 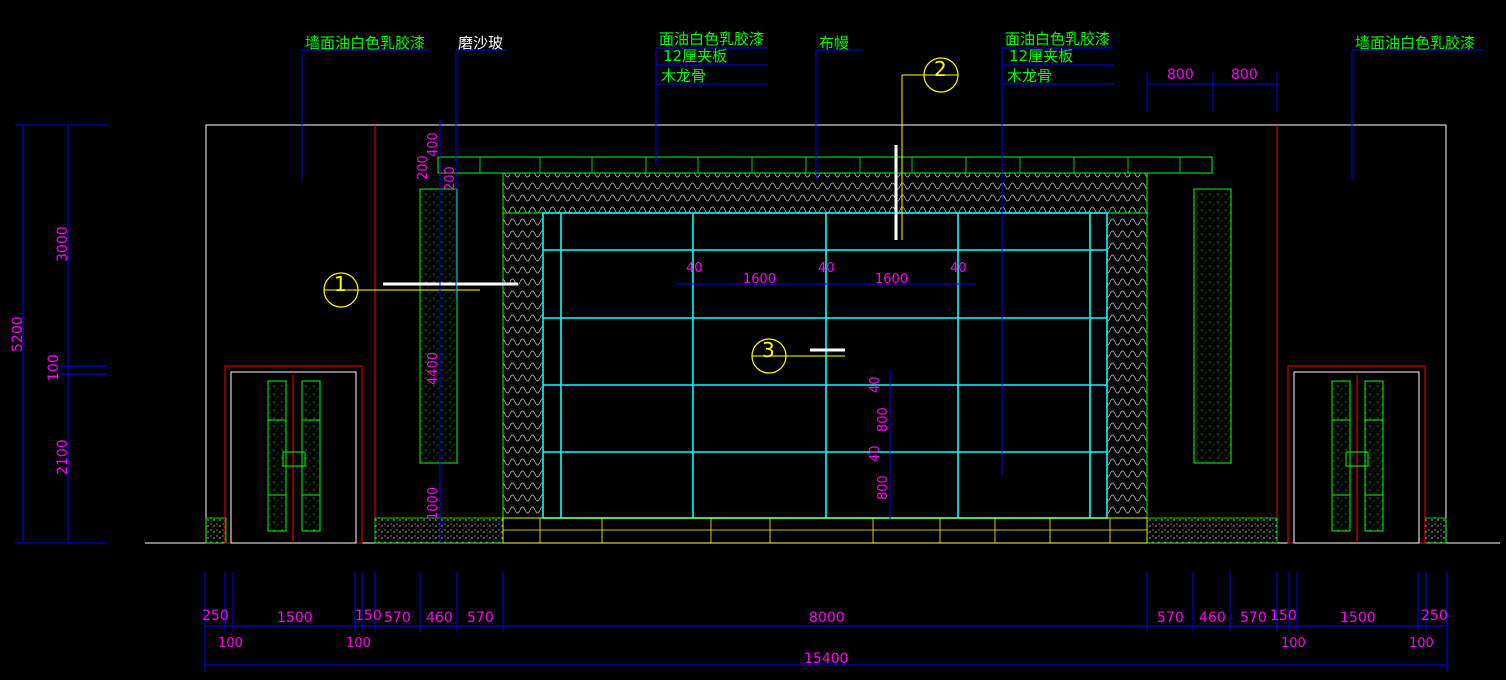 I want to click on dim-b-570-right-a: 570, so click(x=1170, y=618).